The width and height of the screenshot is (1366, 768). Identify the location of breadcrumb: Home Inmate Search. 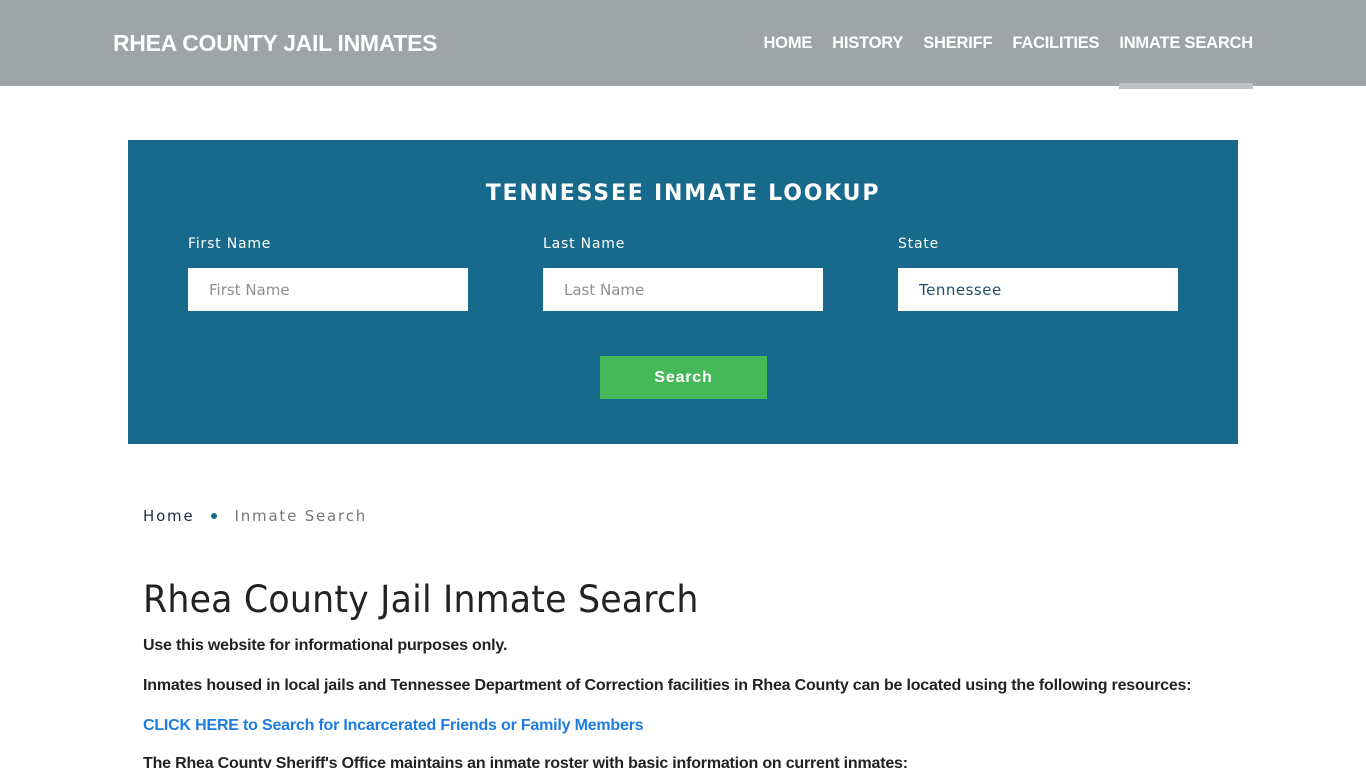
(255, 516).